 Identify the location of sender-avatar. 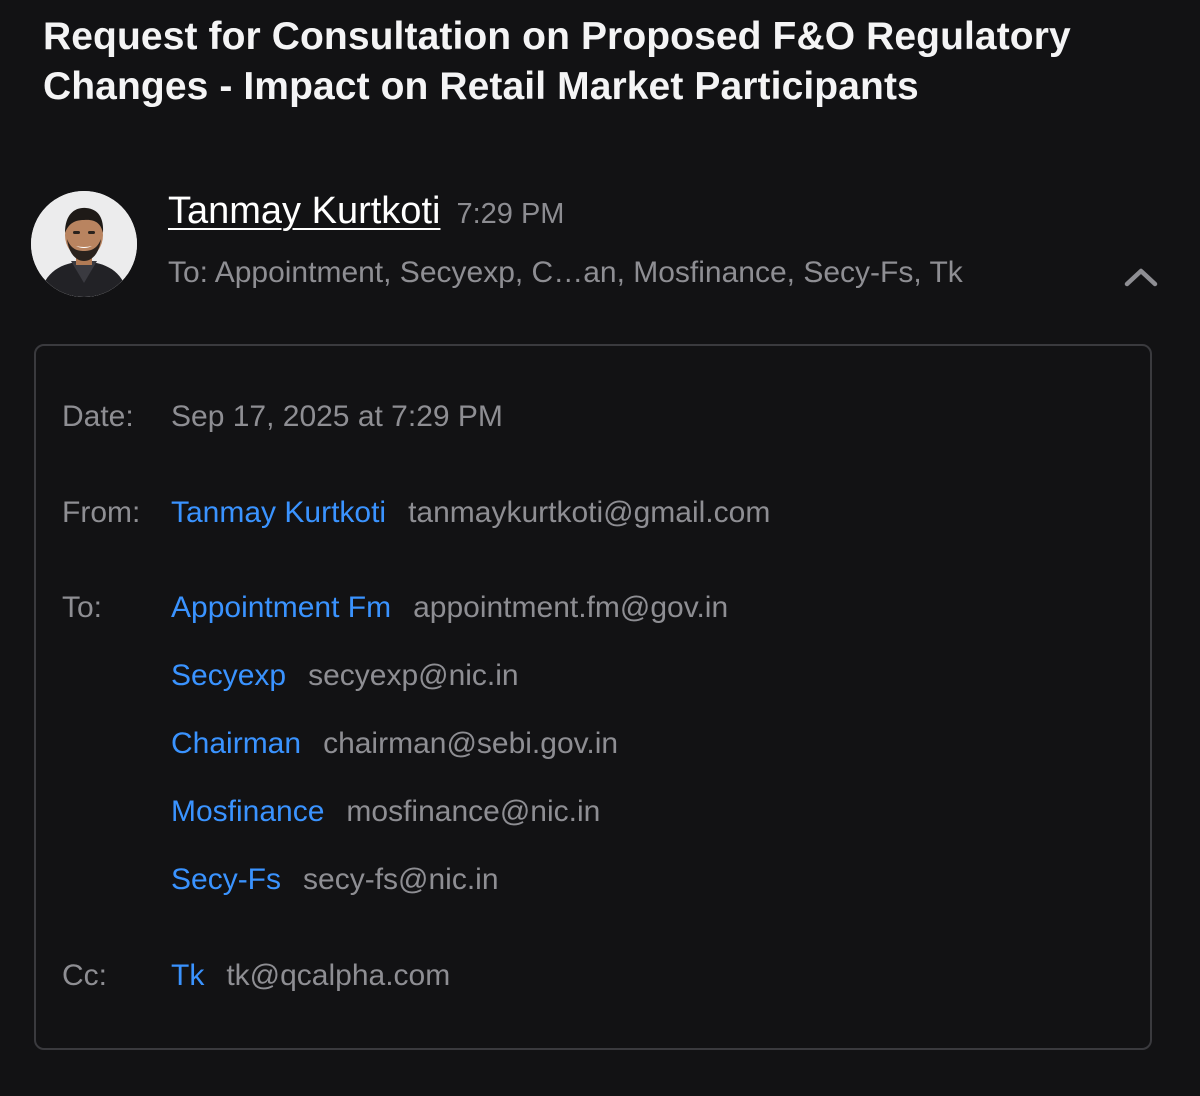
(84, 244).